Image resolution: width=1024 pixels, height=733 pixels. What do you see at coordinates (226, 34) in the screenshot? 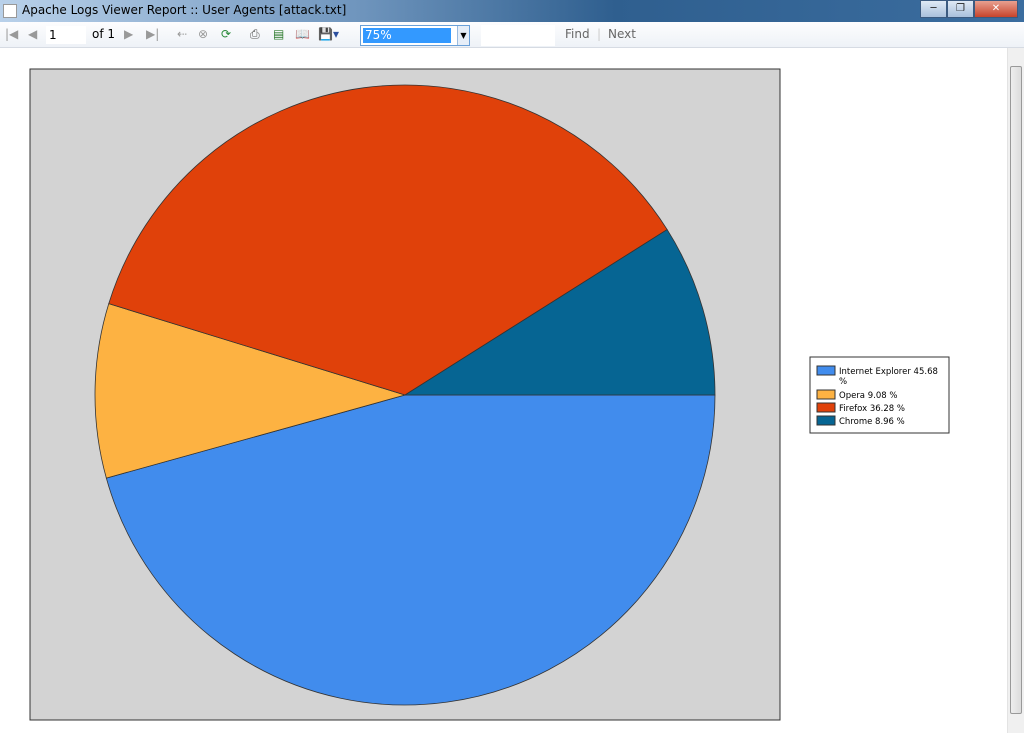
I see `refresh-icon: ⟳` at bounding box center [226, 34].